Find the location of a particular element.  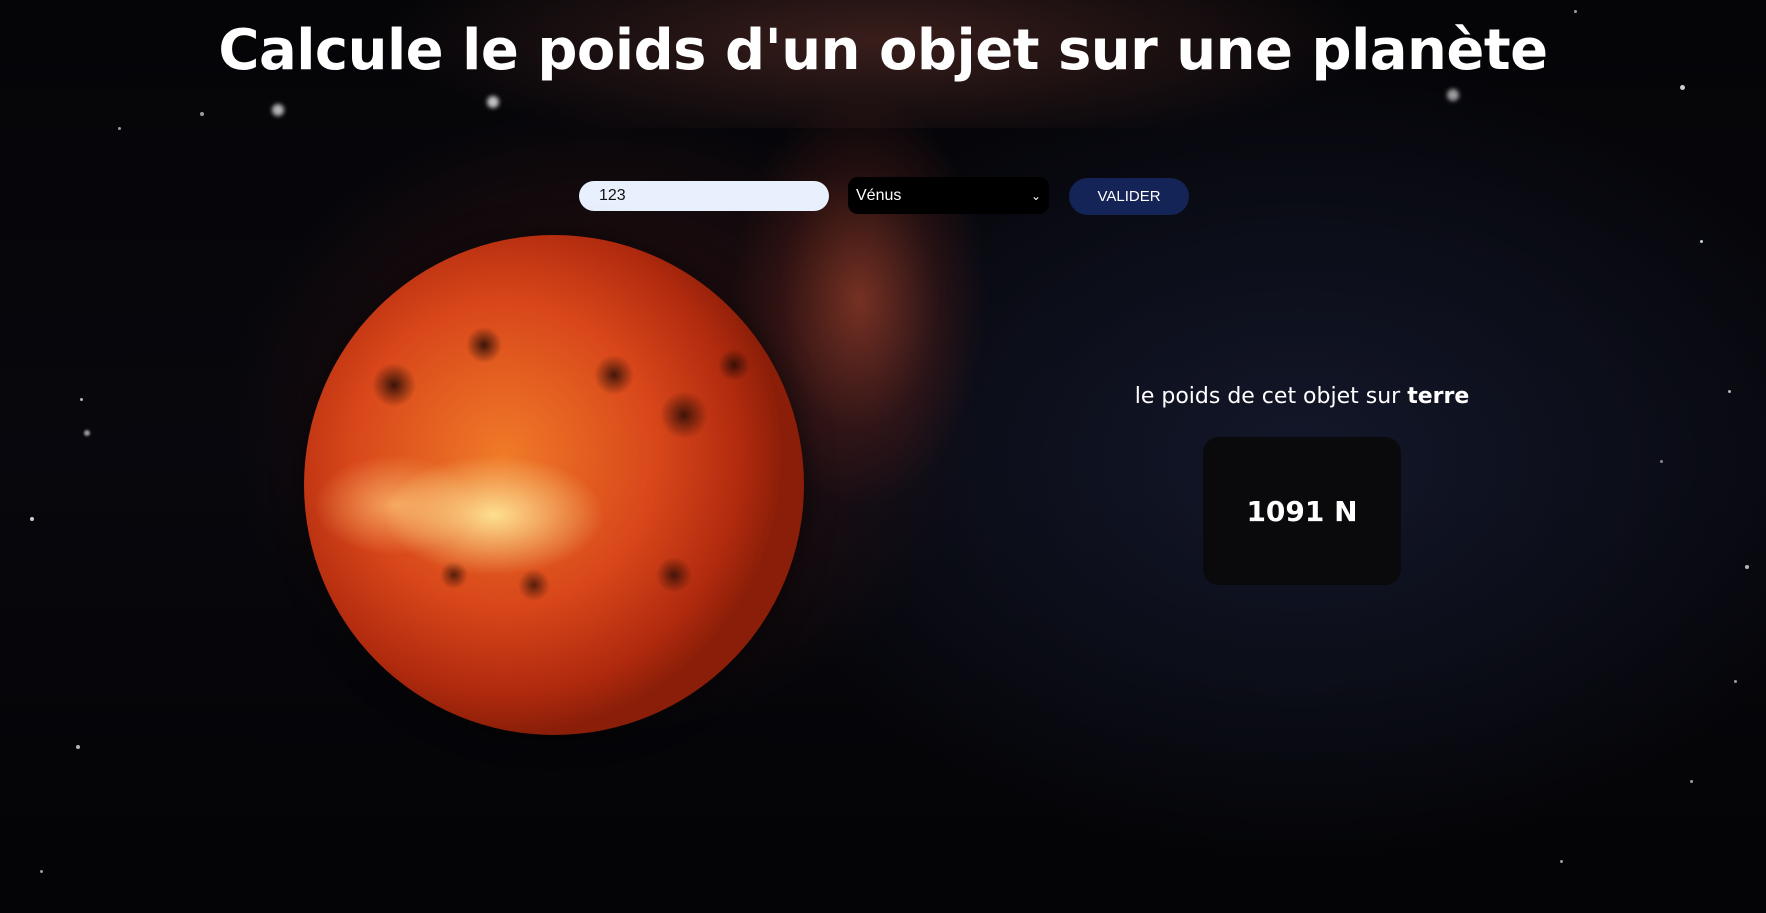

planet-select: Vénus ⌄ is located at coordinates (948, 195).